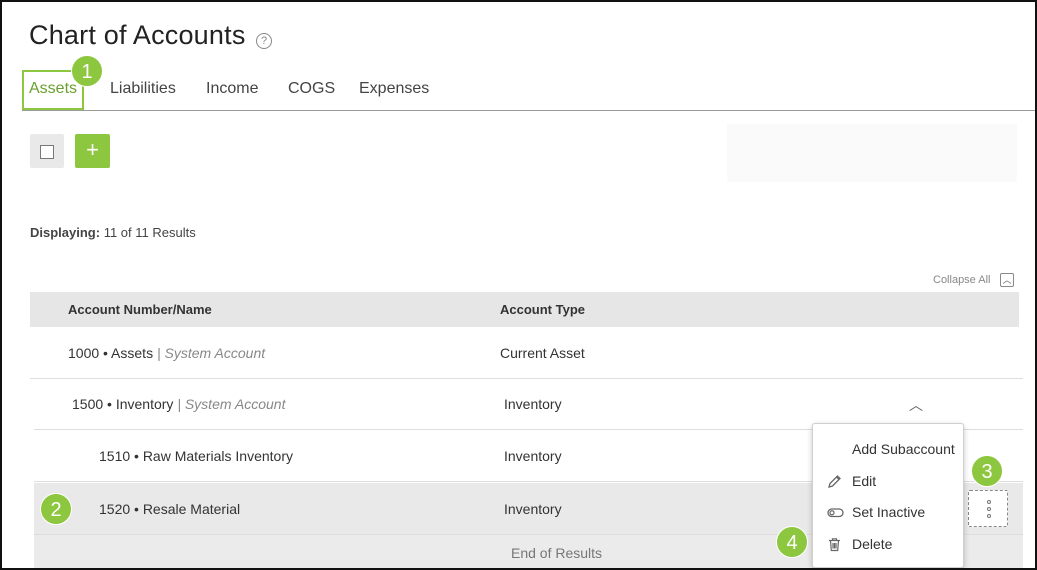  Describe the element at coordinates (111, 353) in the screenshot. I see `account-name: 1000 • Assets` at that location.